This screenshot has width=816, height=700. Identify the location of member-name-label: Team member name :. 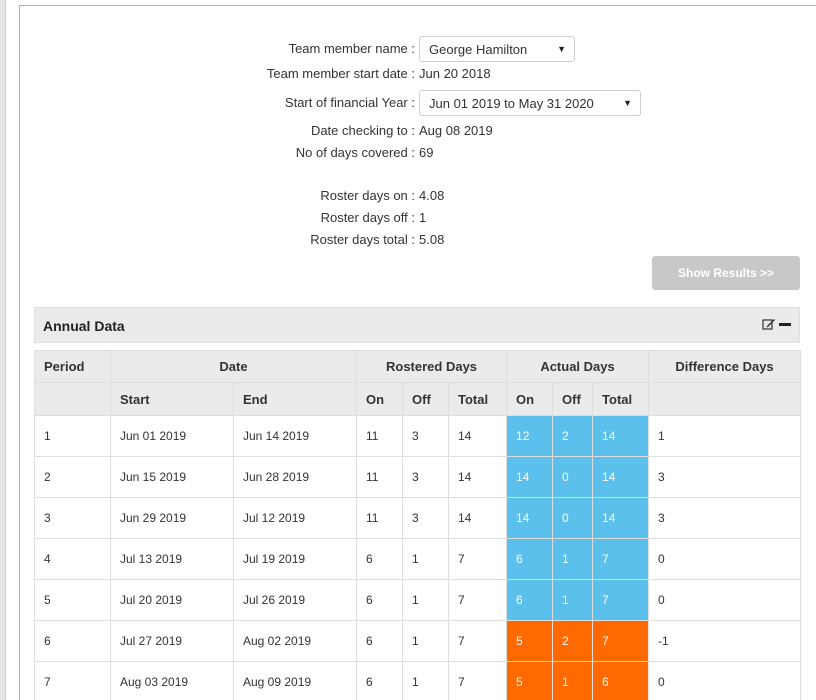
(351, 48).